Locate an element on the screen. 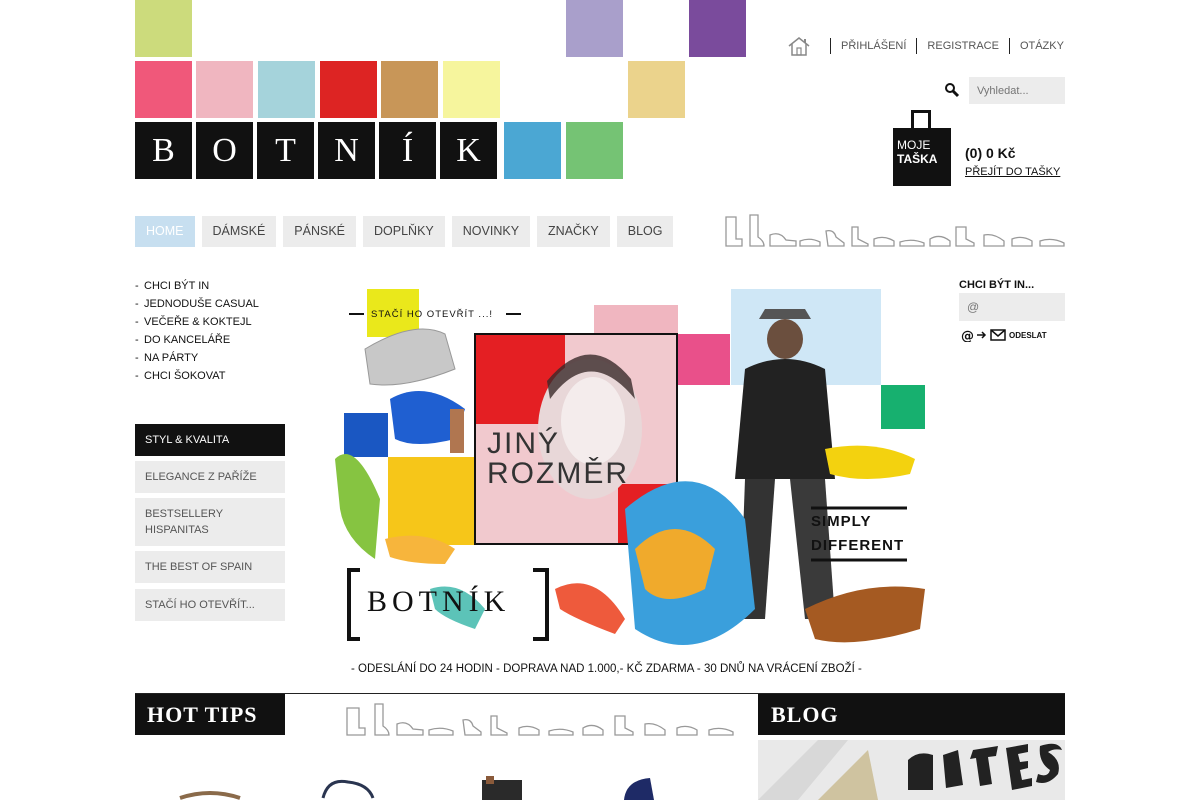 The height and width of the screenshot is (800, 1200). bag-label-line2: TAŠKA is located at coordinates (917, 159).